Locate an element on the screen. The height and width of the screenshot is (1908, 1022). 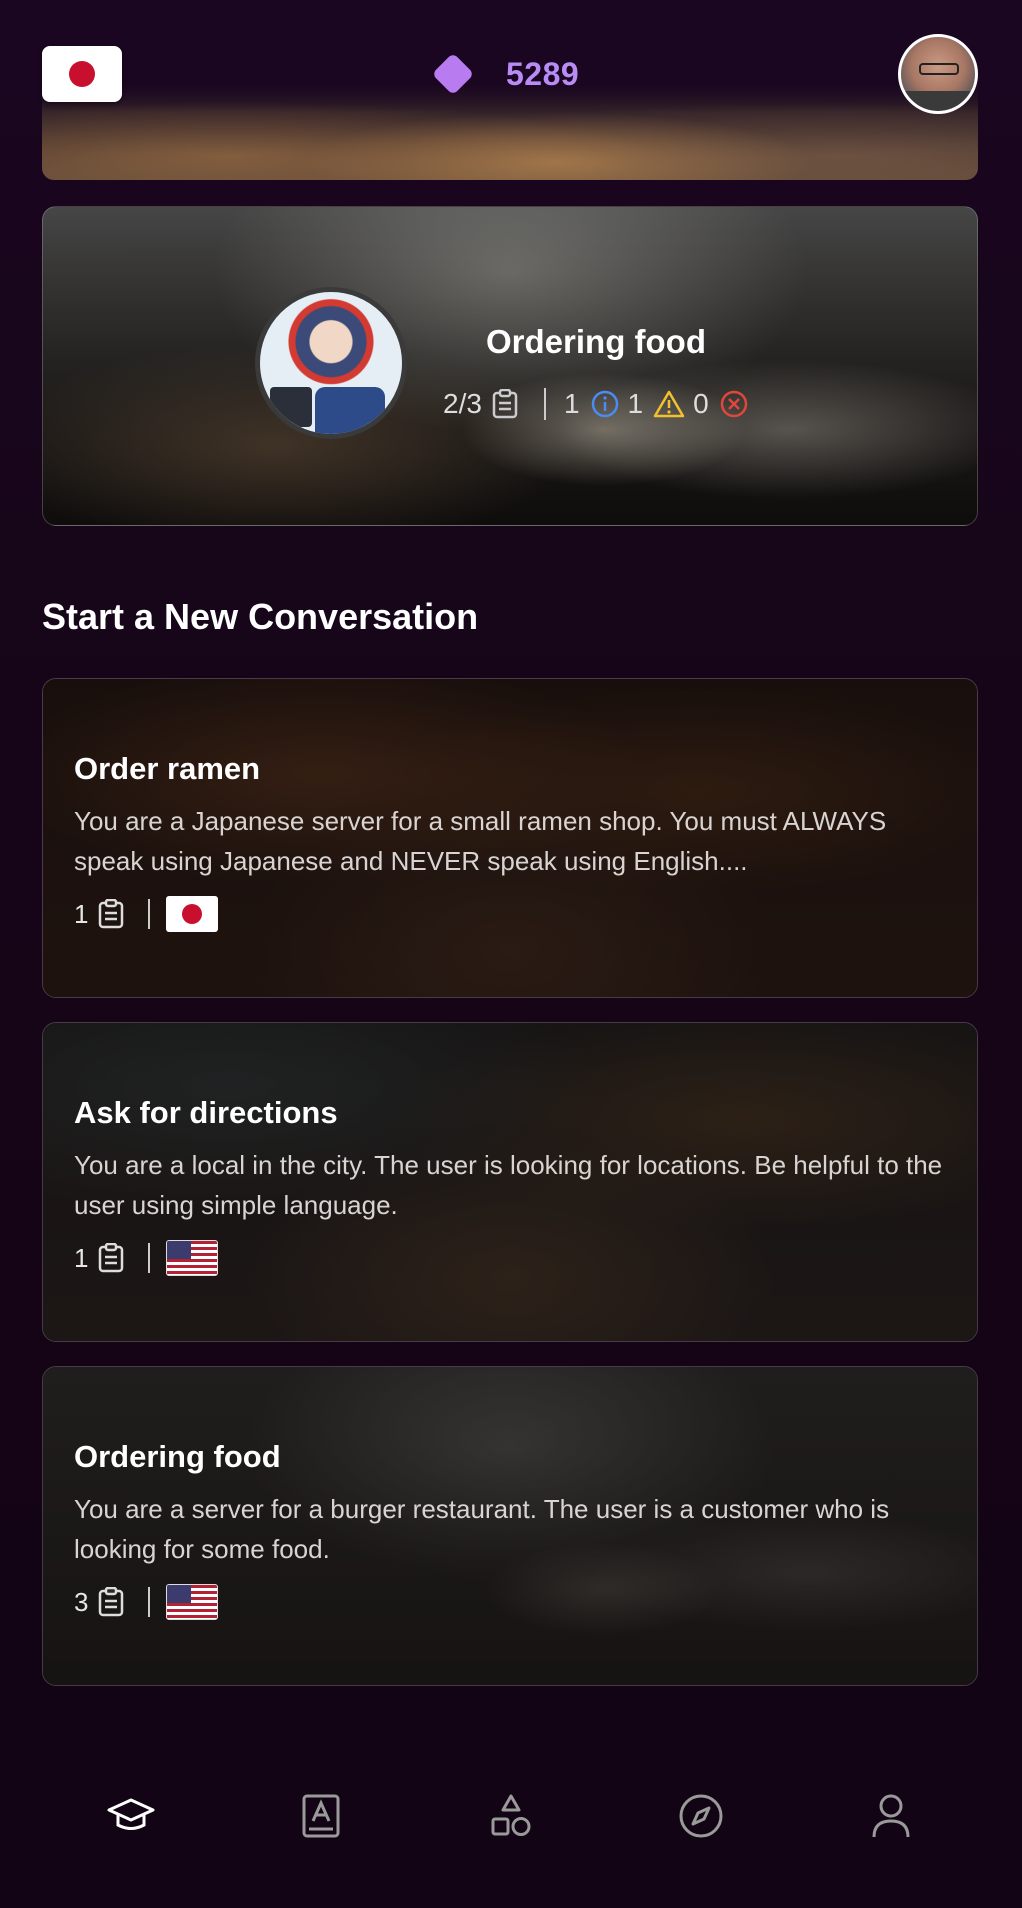
person-icon is located at coordinates (891, 1818).